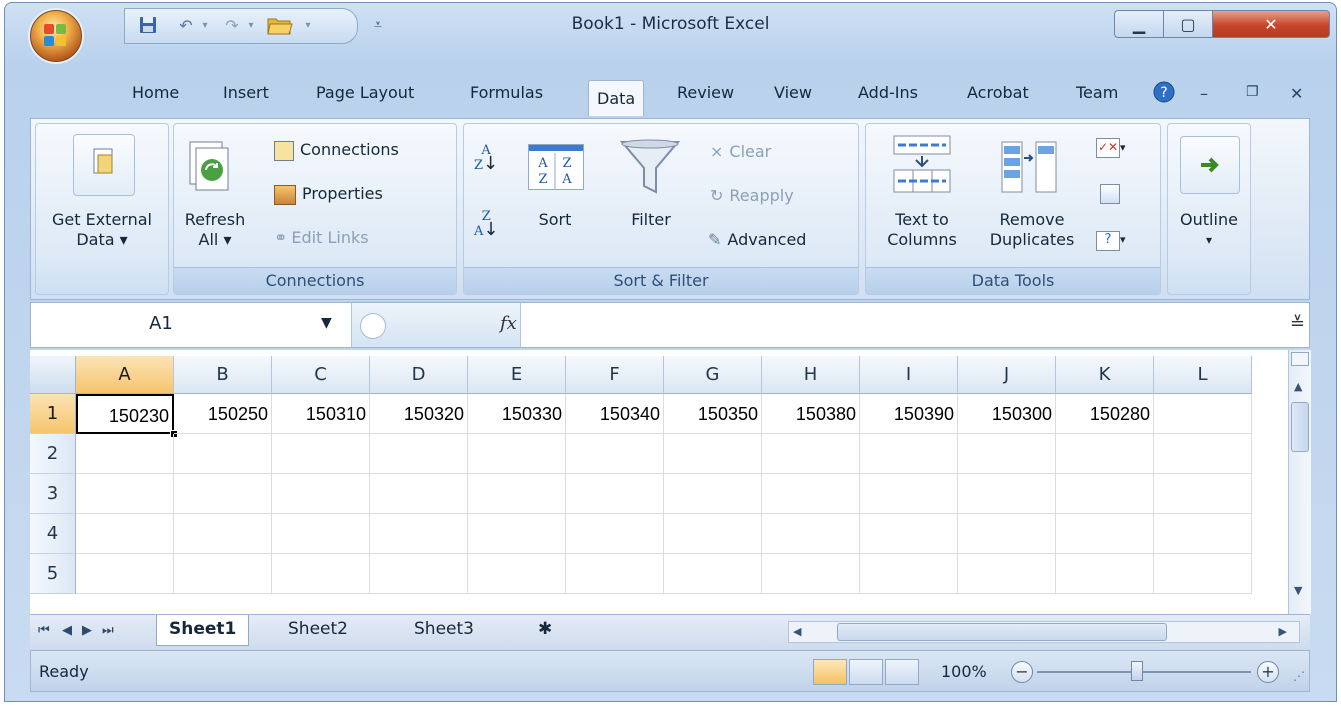 The image size is (1341, 706). I want to click on cell-c2, so click(321, 454).